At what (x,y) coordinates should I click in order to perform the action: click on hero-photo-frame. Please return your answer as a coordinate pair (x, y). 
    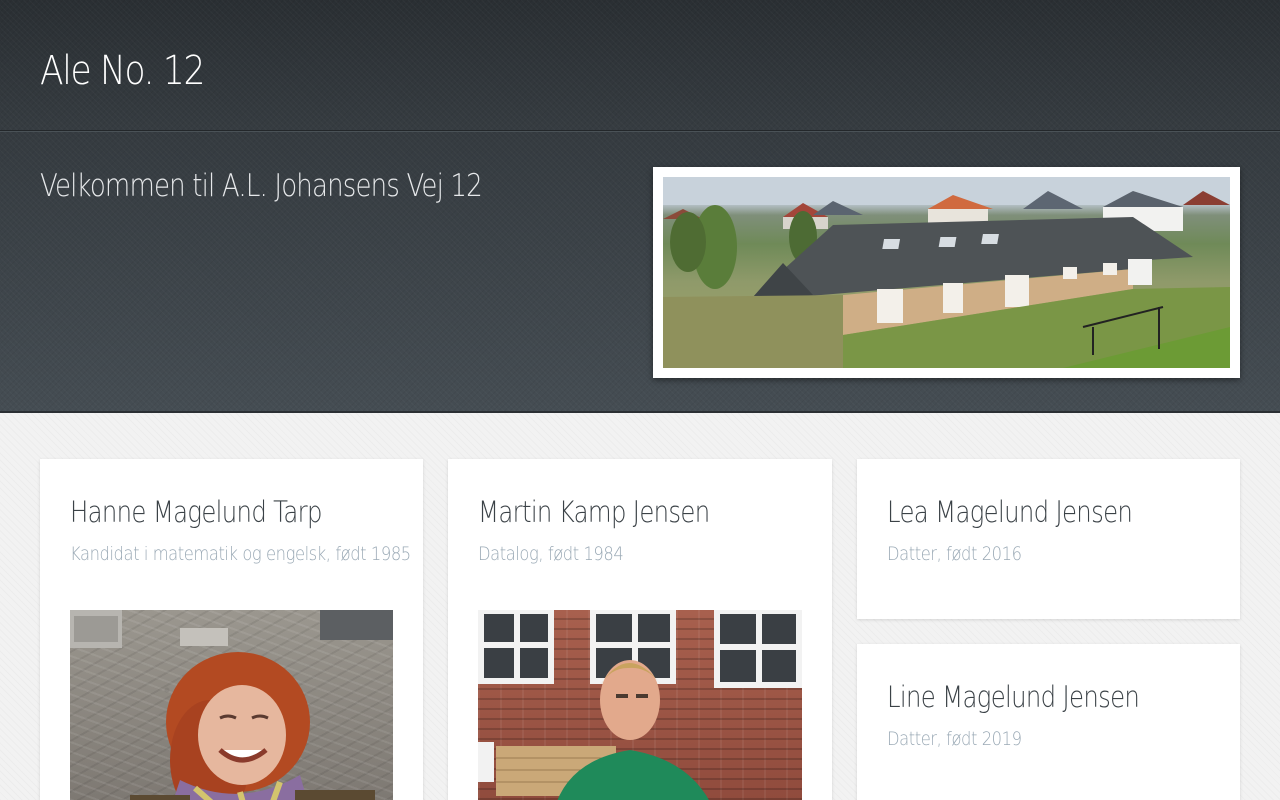
    Looking at the image, I should click on (946, 272).